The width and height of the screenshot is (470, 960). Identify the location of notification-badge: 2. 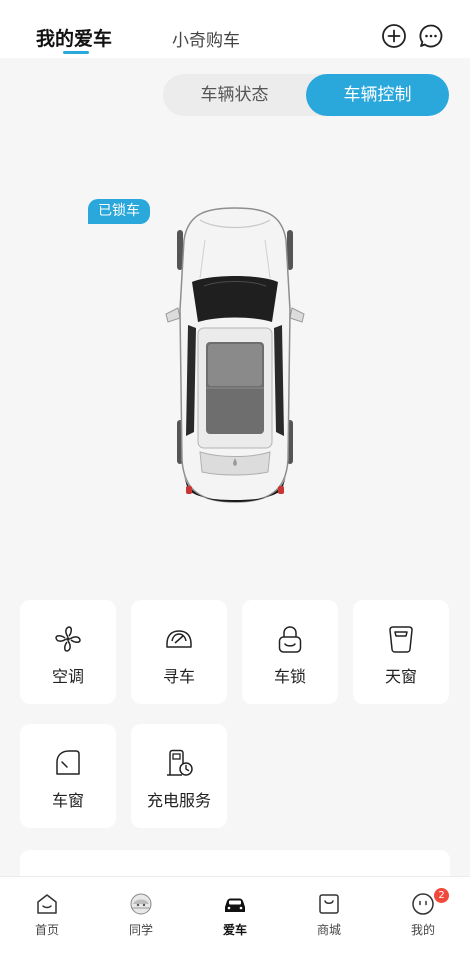
(441, 895).